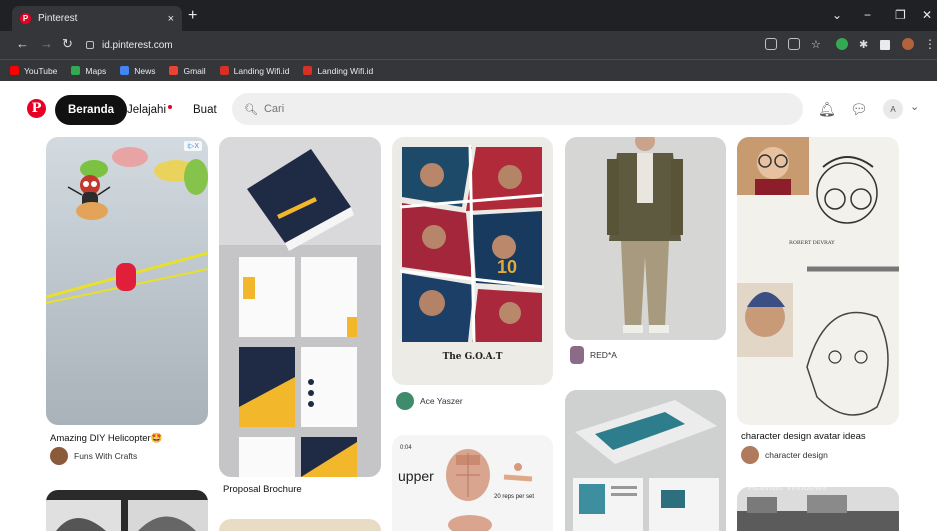 The image size is (937, 531). Describe the element at coordinates (908, 44) in the screenshot. I see `profile-avatar-icon` at that location.